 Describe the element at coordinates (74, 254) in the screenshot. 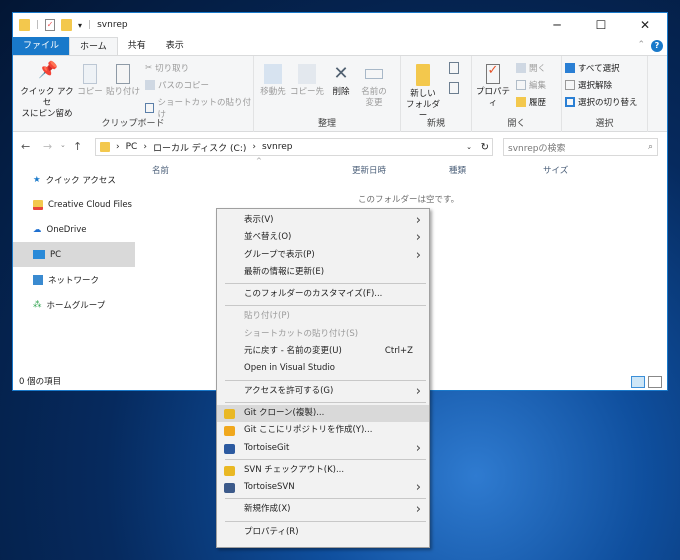

I see `nav-pc: PC` at that location.